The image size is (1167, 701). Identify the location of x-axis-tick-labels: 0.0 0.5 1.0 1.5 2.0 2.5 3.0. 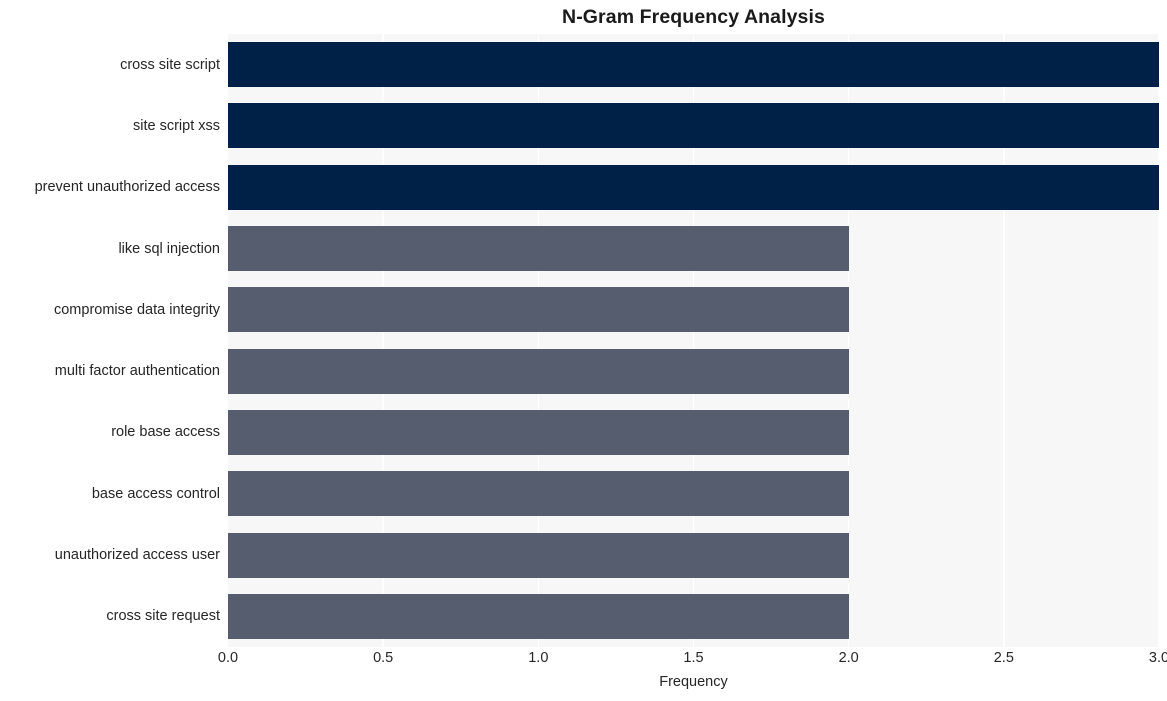
(692, 661).